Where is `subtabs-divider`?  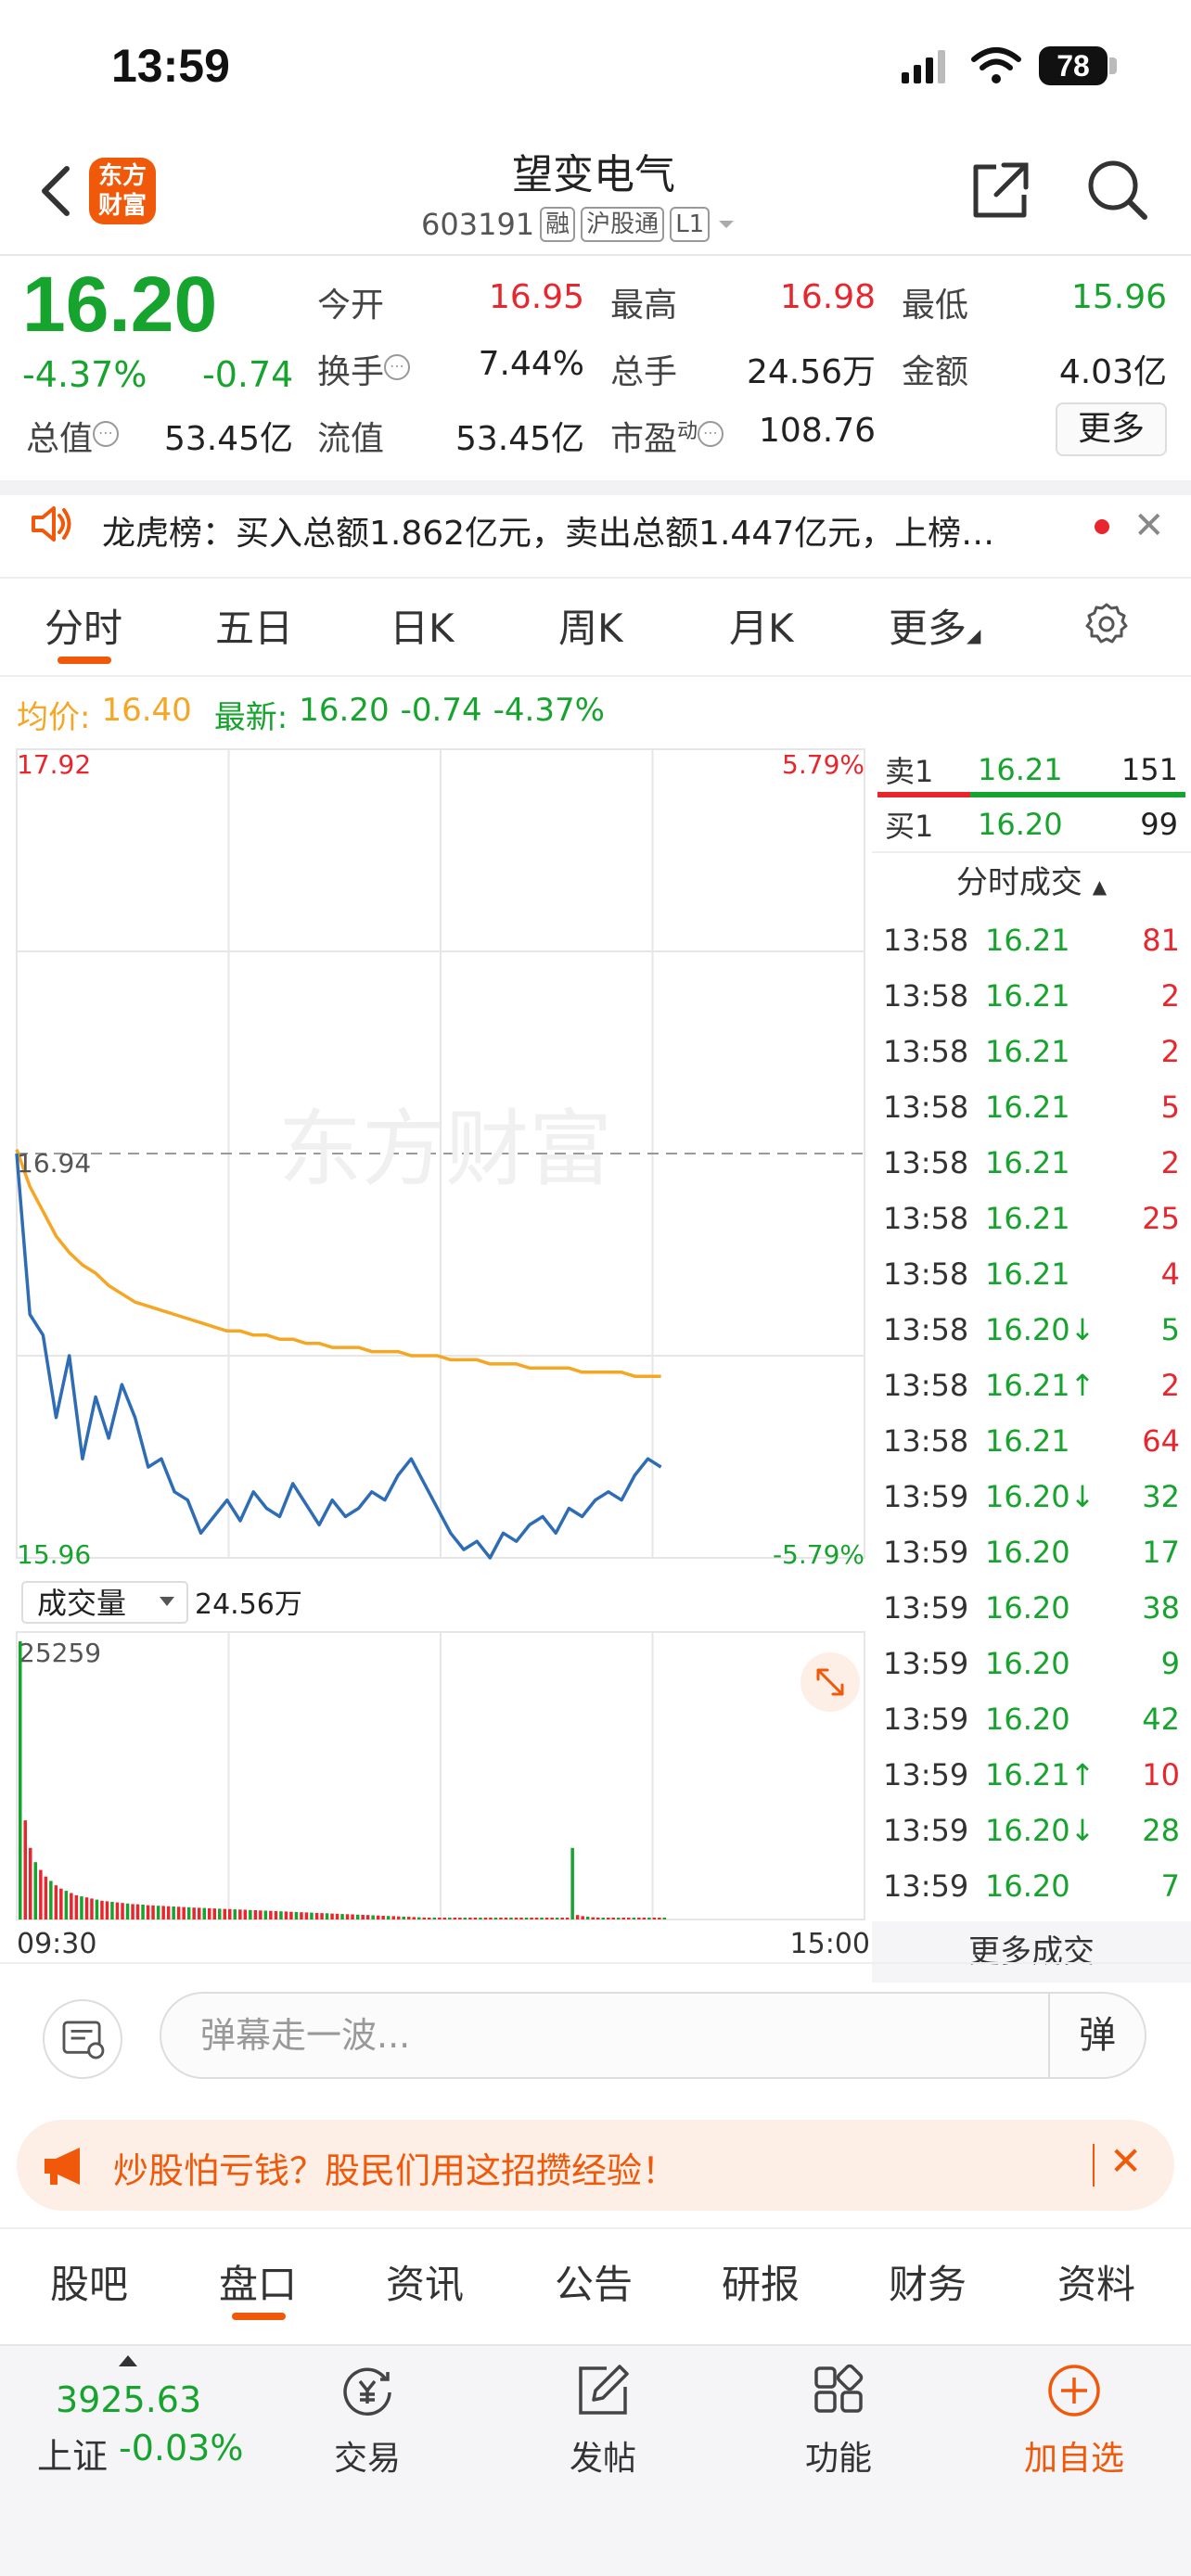 subtabs-divider is located at coordinates (595, 2228).